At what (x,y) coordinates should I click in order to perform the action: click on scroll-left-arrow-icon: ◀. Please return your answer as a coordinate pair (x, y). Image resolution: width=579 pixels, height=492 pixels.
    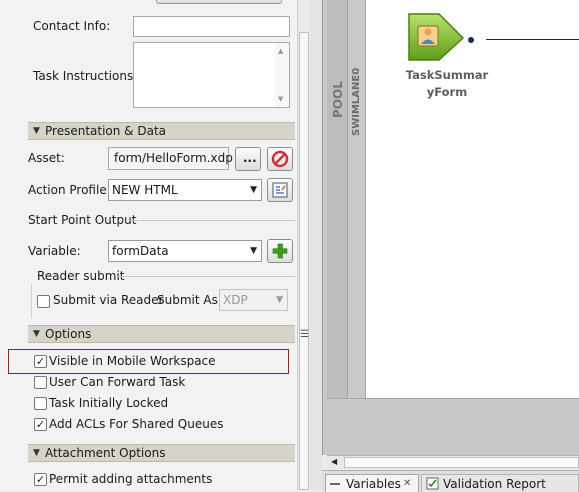
    Looking at the image, I should click on (334, 461).